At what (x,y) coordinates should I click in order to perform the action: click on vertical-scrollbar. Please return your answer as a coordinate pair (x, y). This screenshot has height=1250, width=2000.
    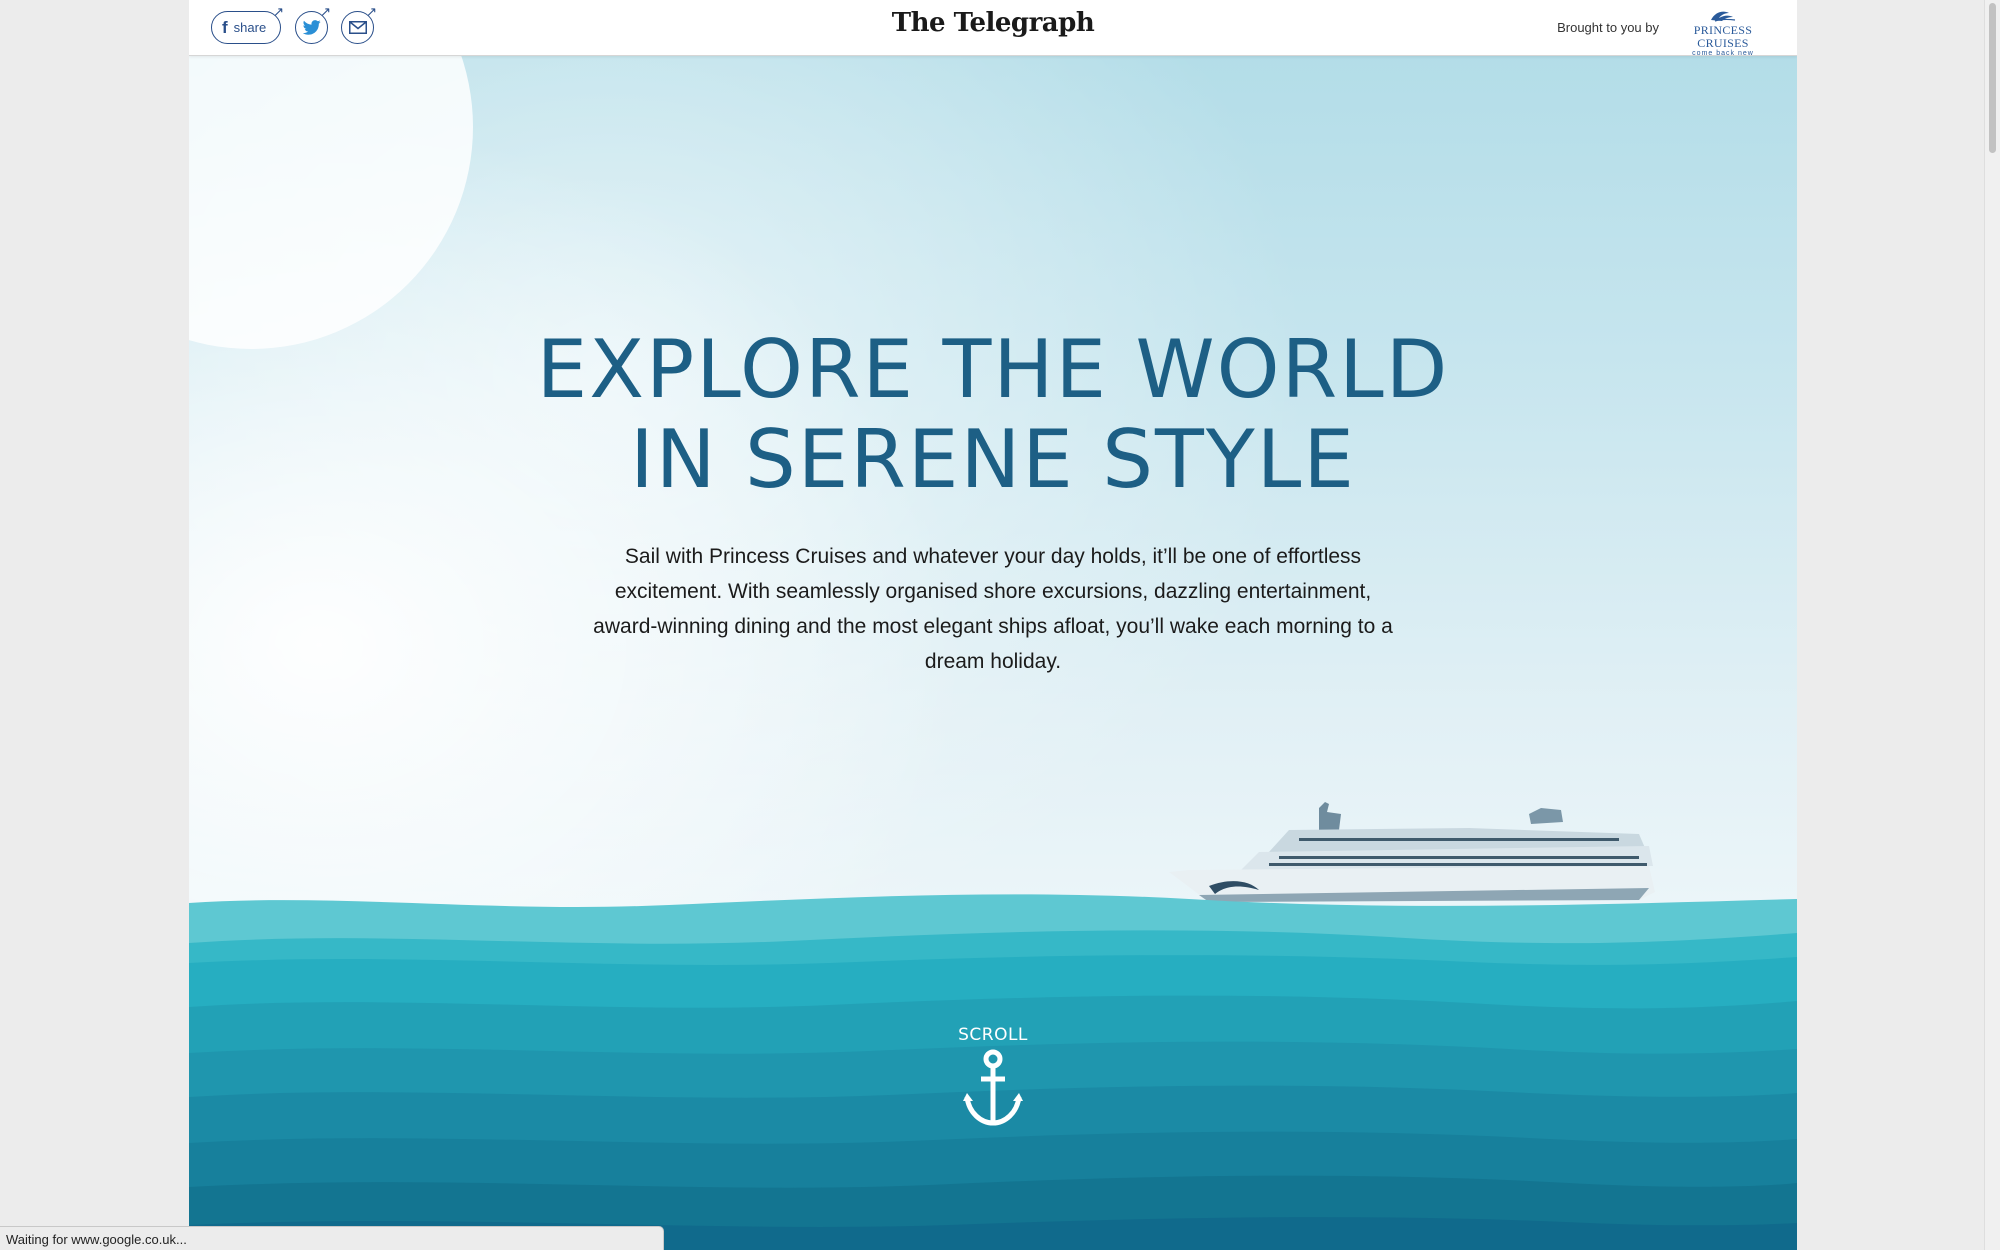
    Looking at the image, I should click on (1992, 625).